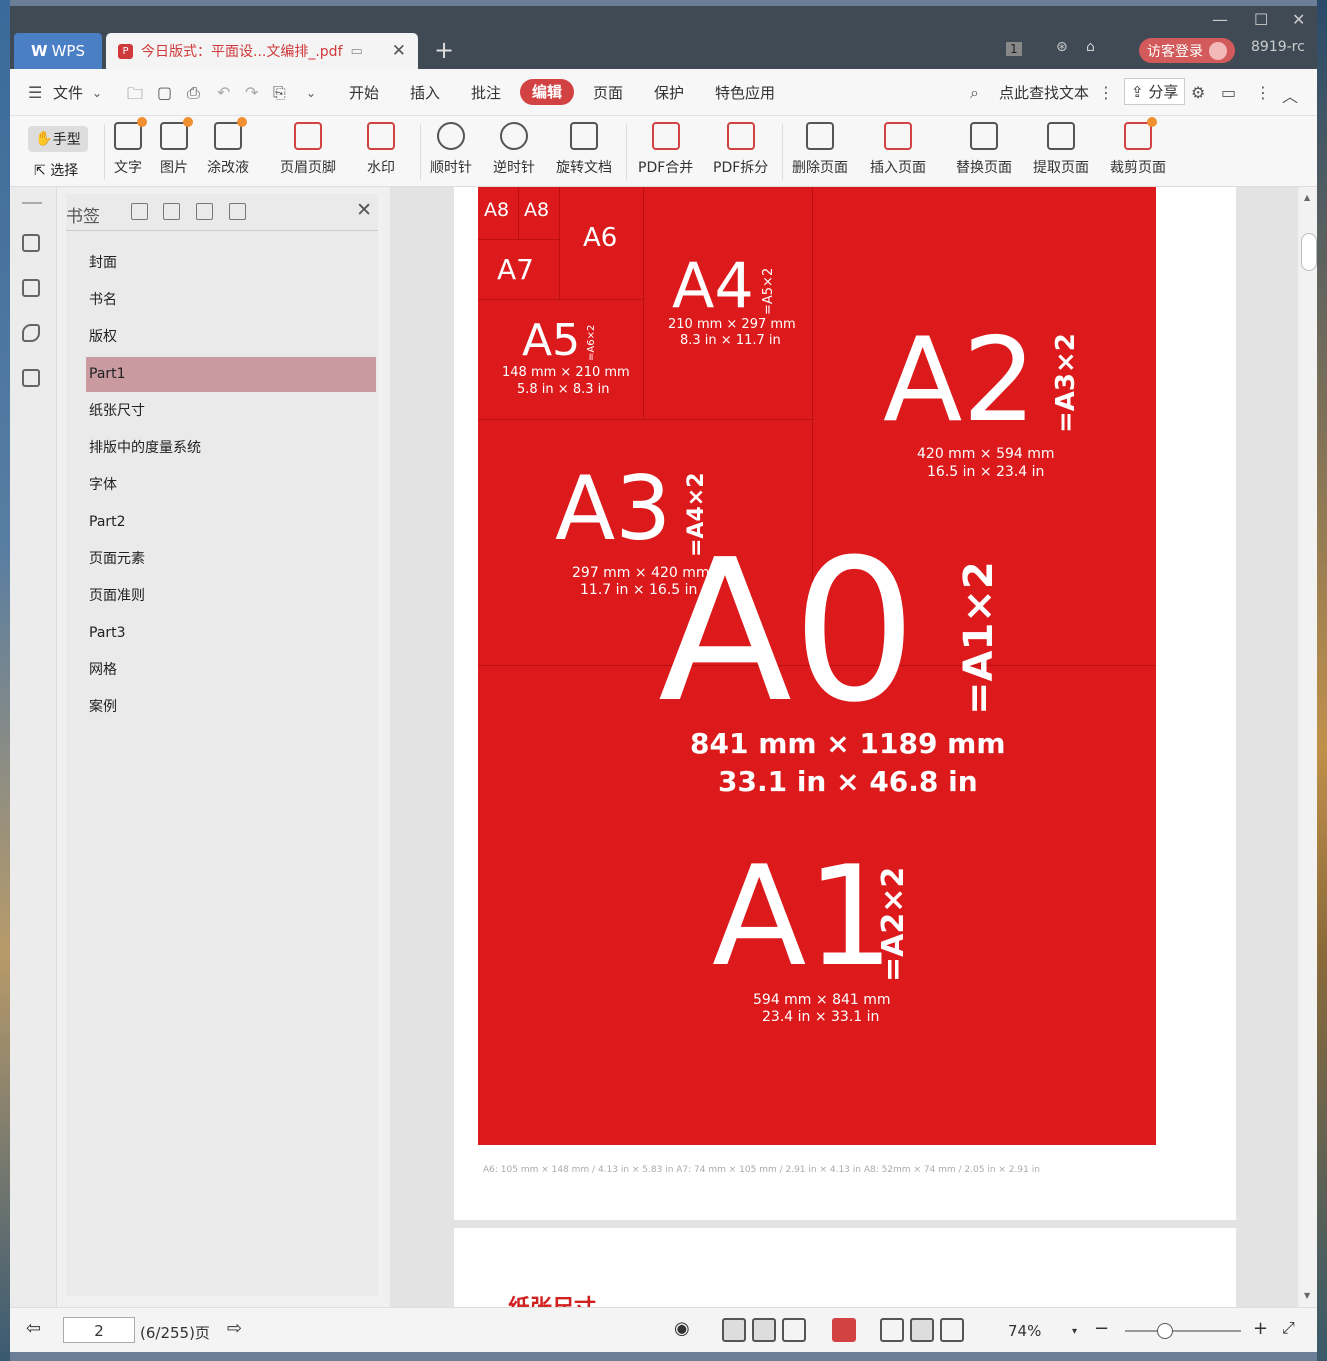  Describe the element at coordinates (381, 149) in the screenshot. I see `watermark-tool: 水印` at that location.